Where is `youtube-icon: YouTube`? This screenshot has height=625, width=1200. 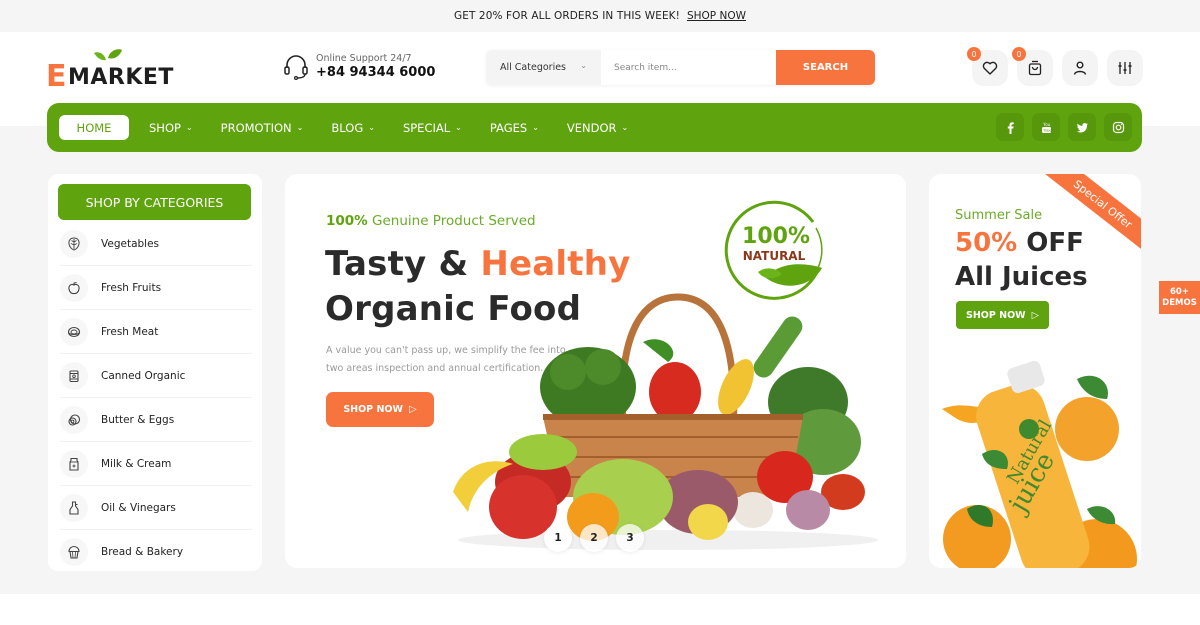
youtube-icon: YouTube is located at coordinates (1046, 127).